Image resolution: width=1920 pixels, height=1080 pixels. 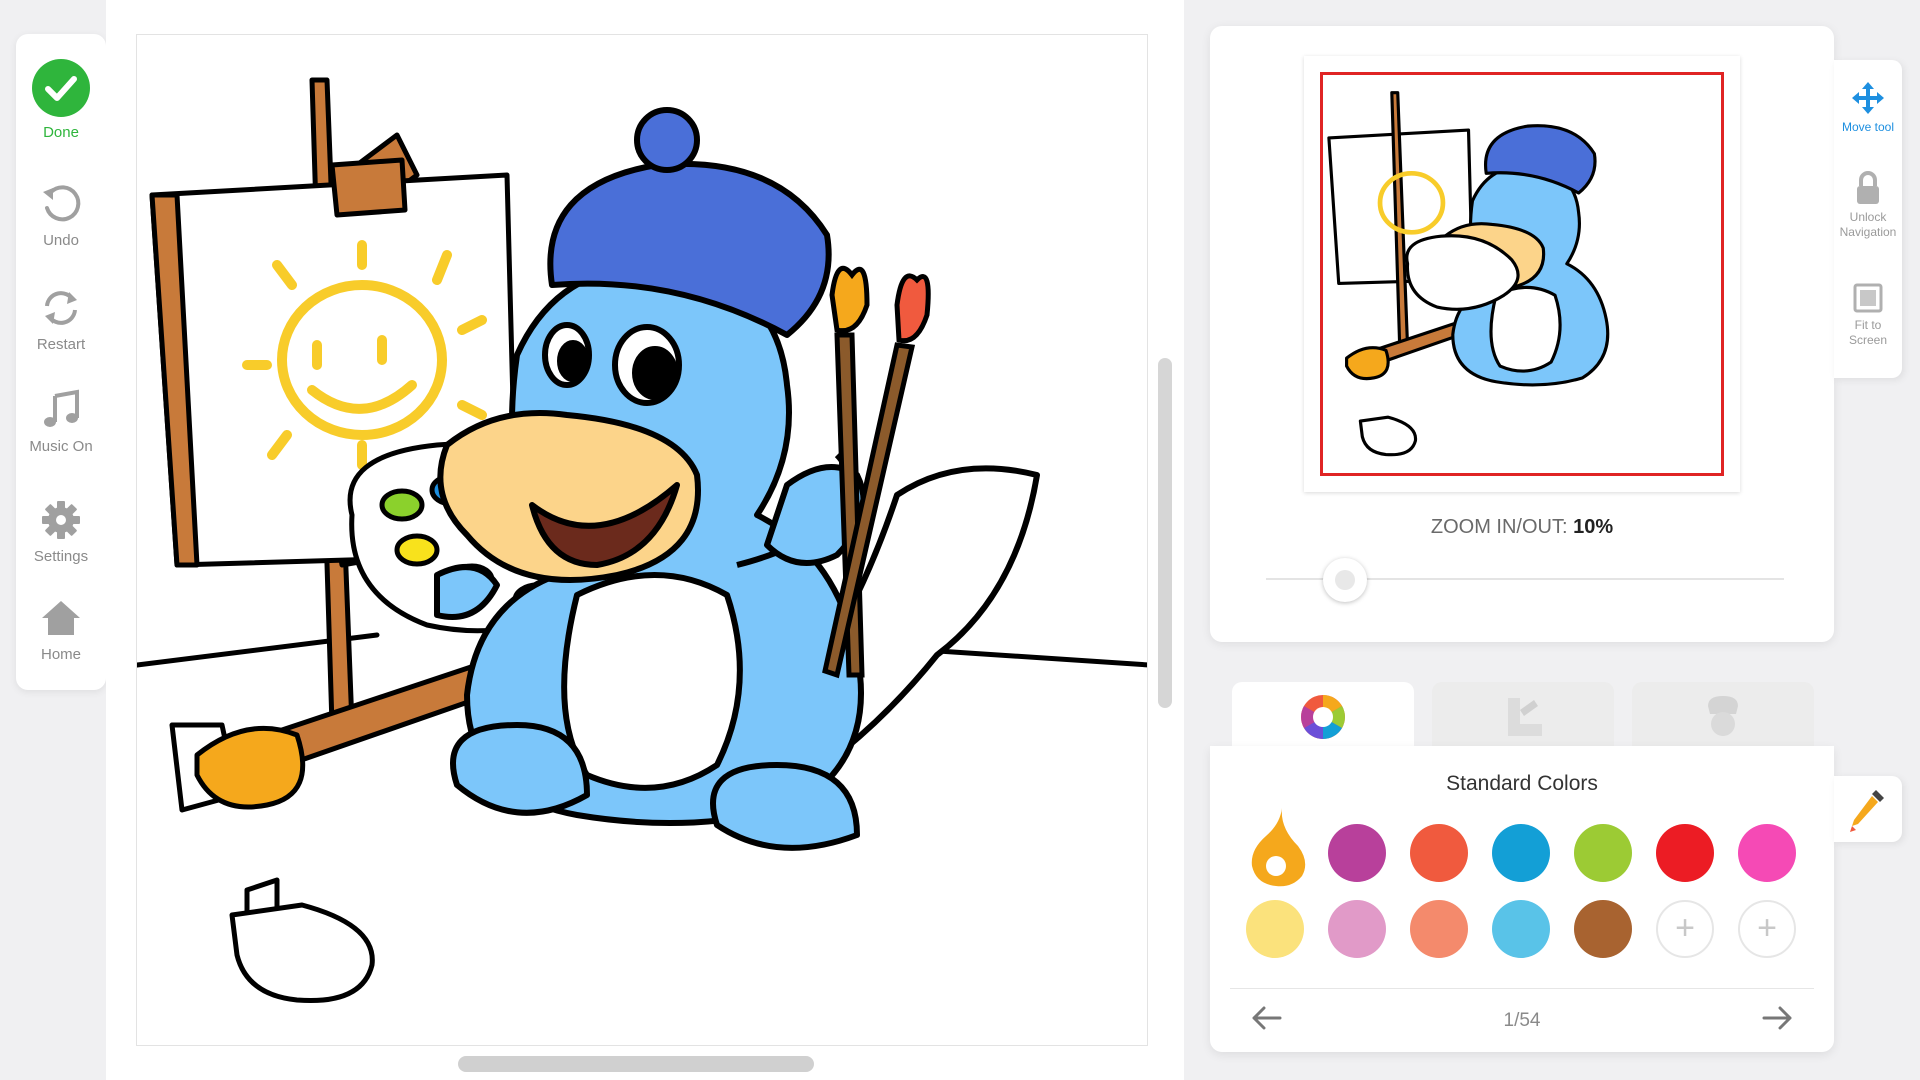 I want to click on color-set-title: Standard Colors, so click(x=1522, y=783).